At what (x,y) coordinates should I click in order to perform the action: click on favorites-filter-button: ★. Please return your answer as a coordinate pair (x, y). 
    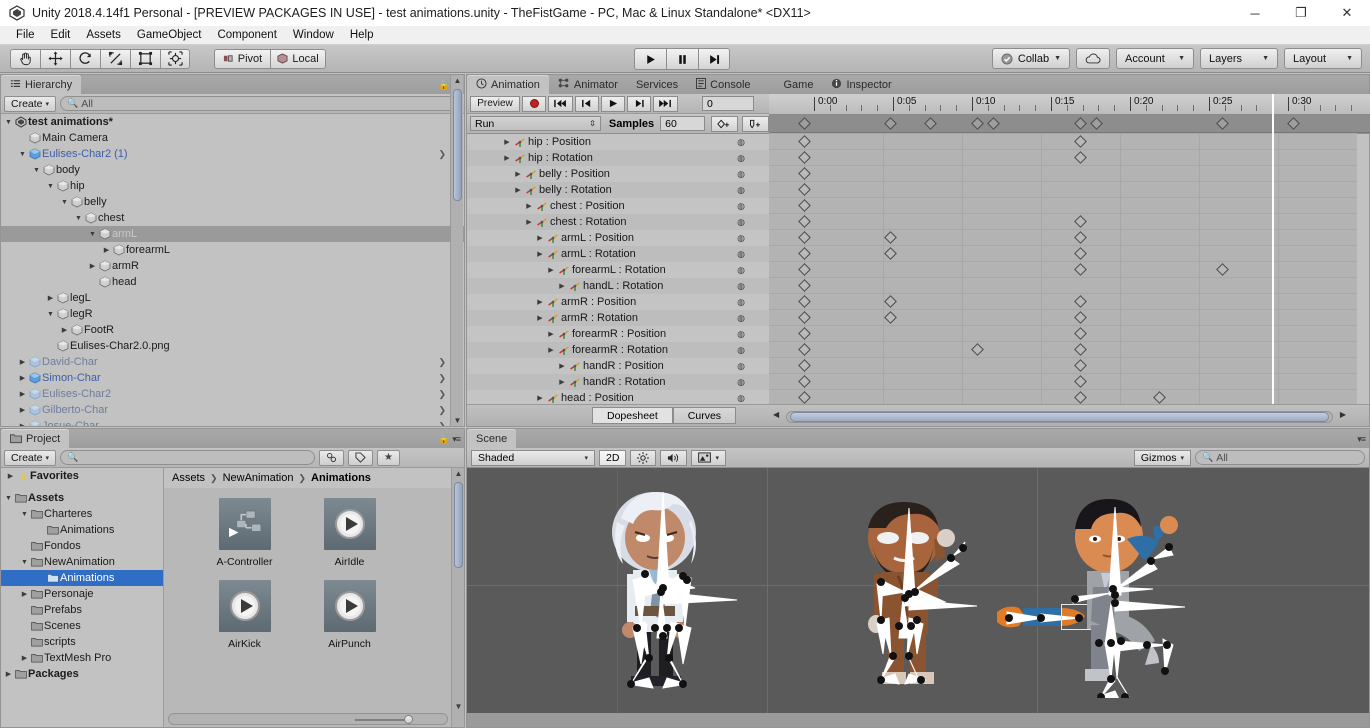
    Looking at the image, I should click on (388, 457).